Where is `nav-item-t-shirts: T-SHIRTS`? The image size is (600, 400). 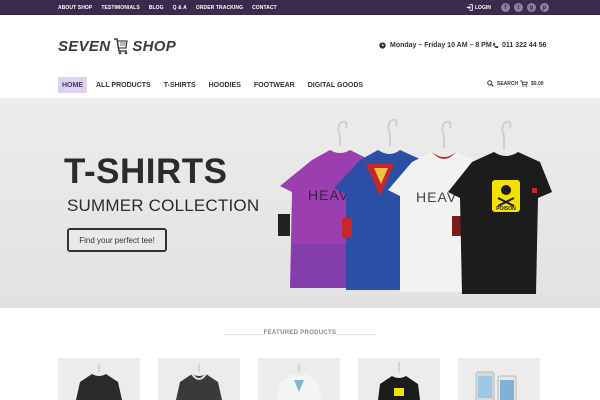
nav-item-t-shirts: T-SHIRTS is located at coordinates (180, 85).